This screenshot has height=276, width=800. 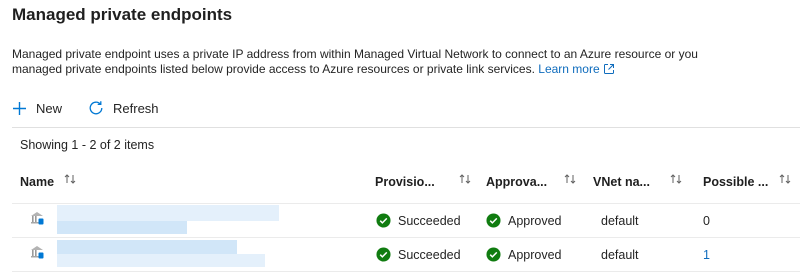 What do you see at coordinates (608, 69) in the screenshot?
I see `external-link-icon` at bounding box center [608, 69].